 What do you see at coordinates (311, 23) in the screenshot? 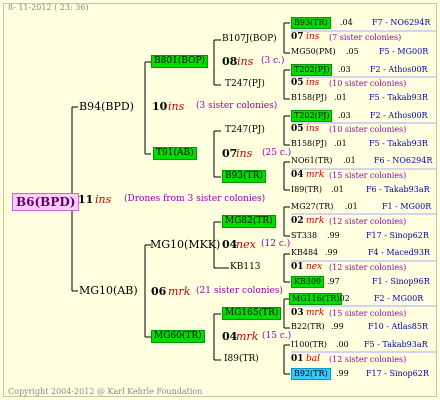
I see `row-name: B93(TR)` at bounding box center [311, 23].